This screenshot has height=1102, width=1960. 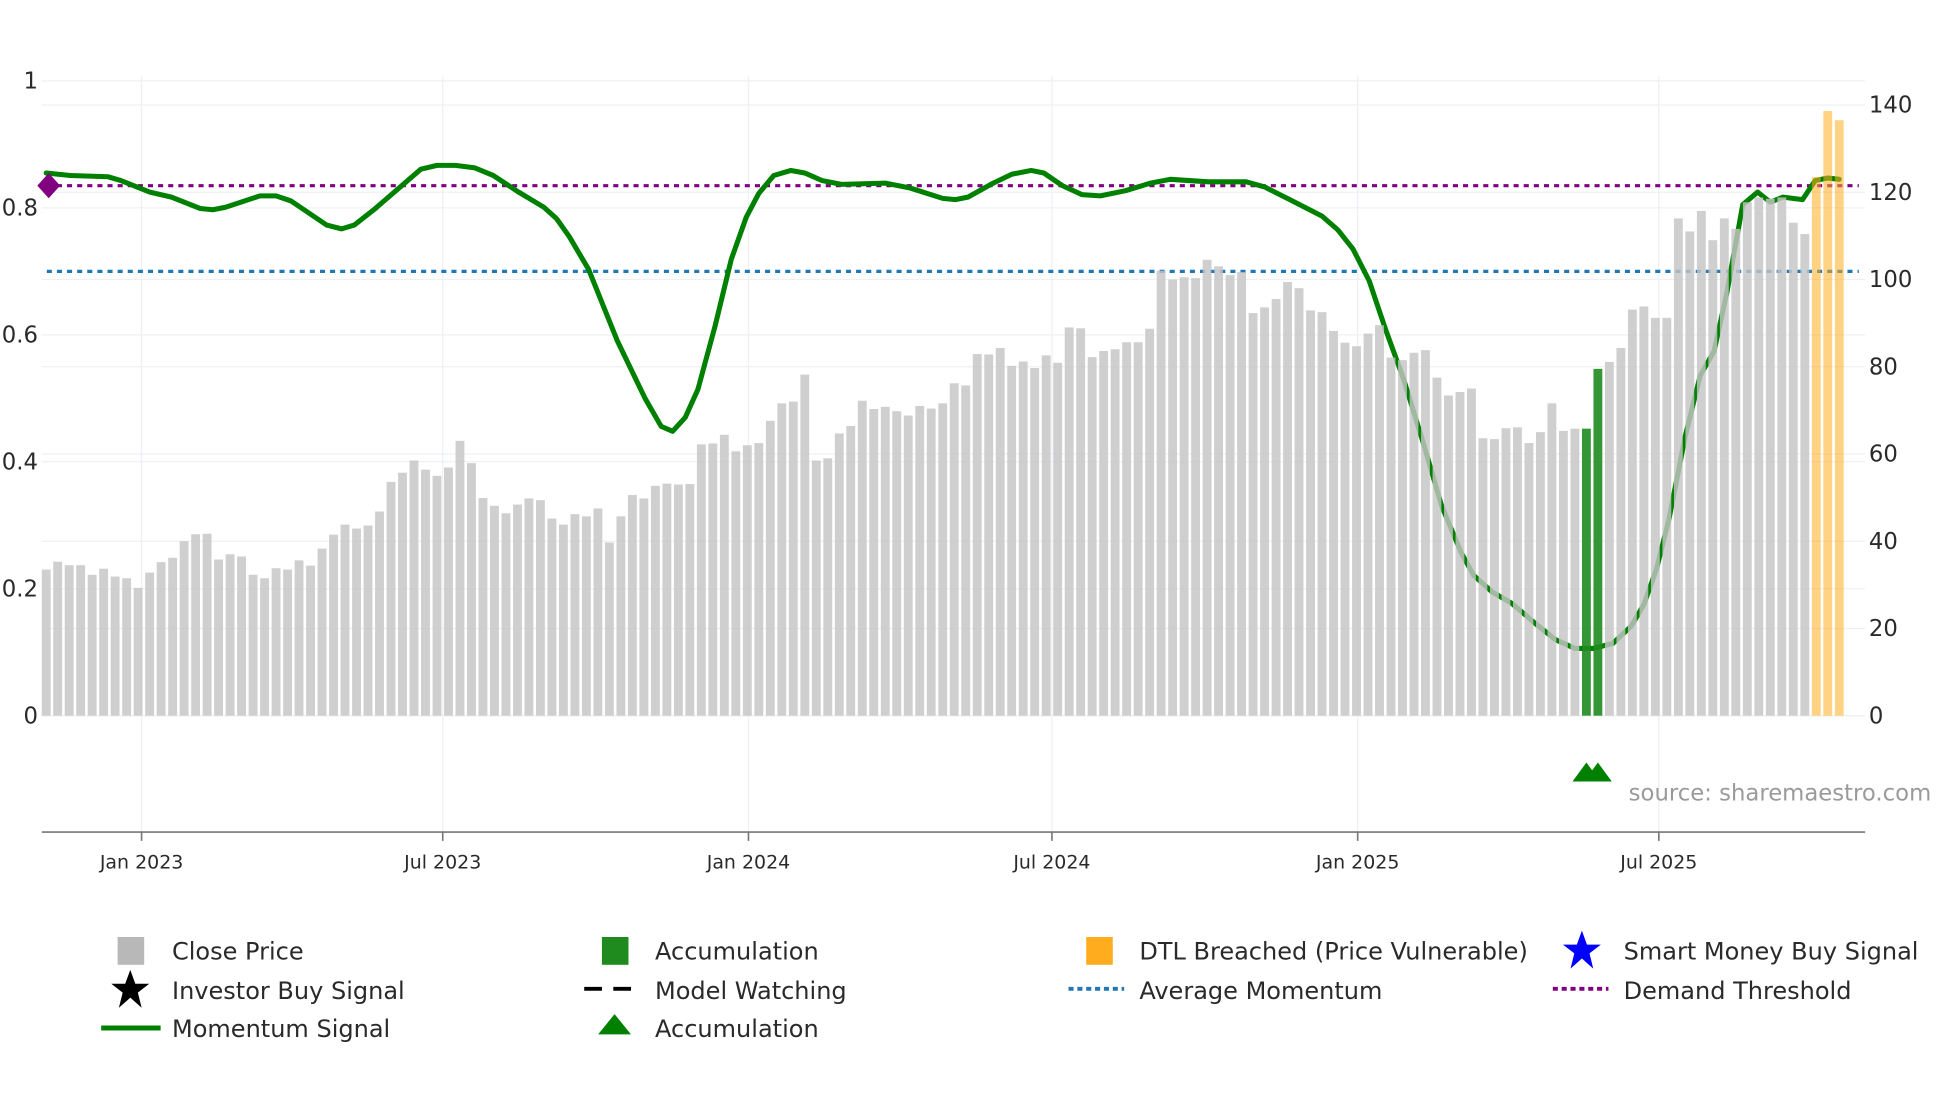 I want to click on legend-item-investor-buy: Investor Buy Signal, so click(x=258, y=988).